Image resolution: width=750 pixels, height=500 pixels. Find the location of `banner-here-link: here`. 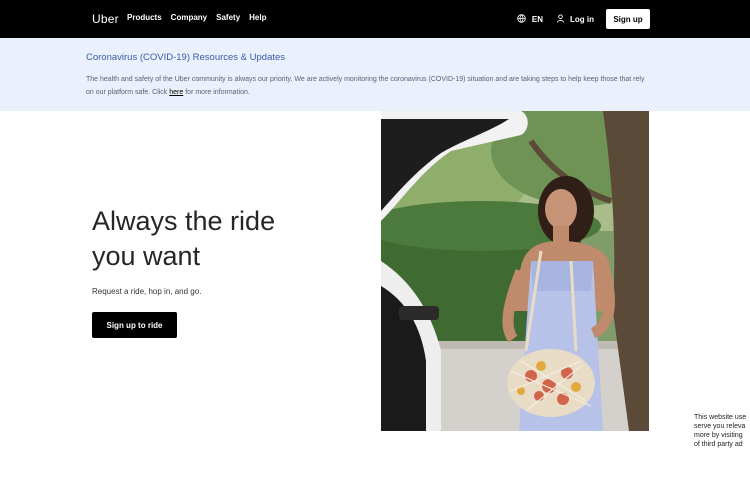

banner-here-link: here is located at coordinates (176, 92).